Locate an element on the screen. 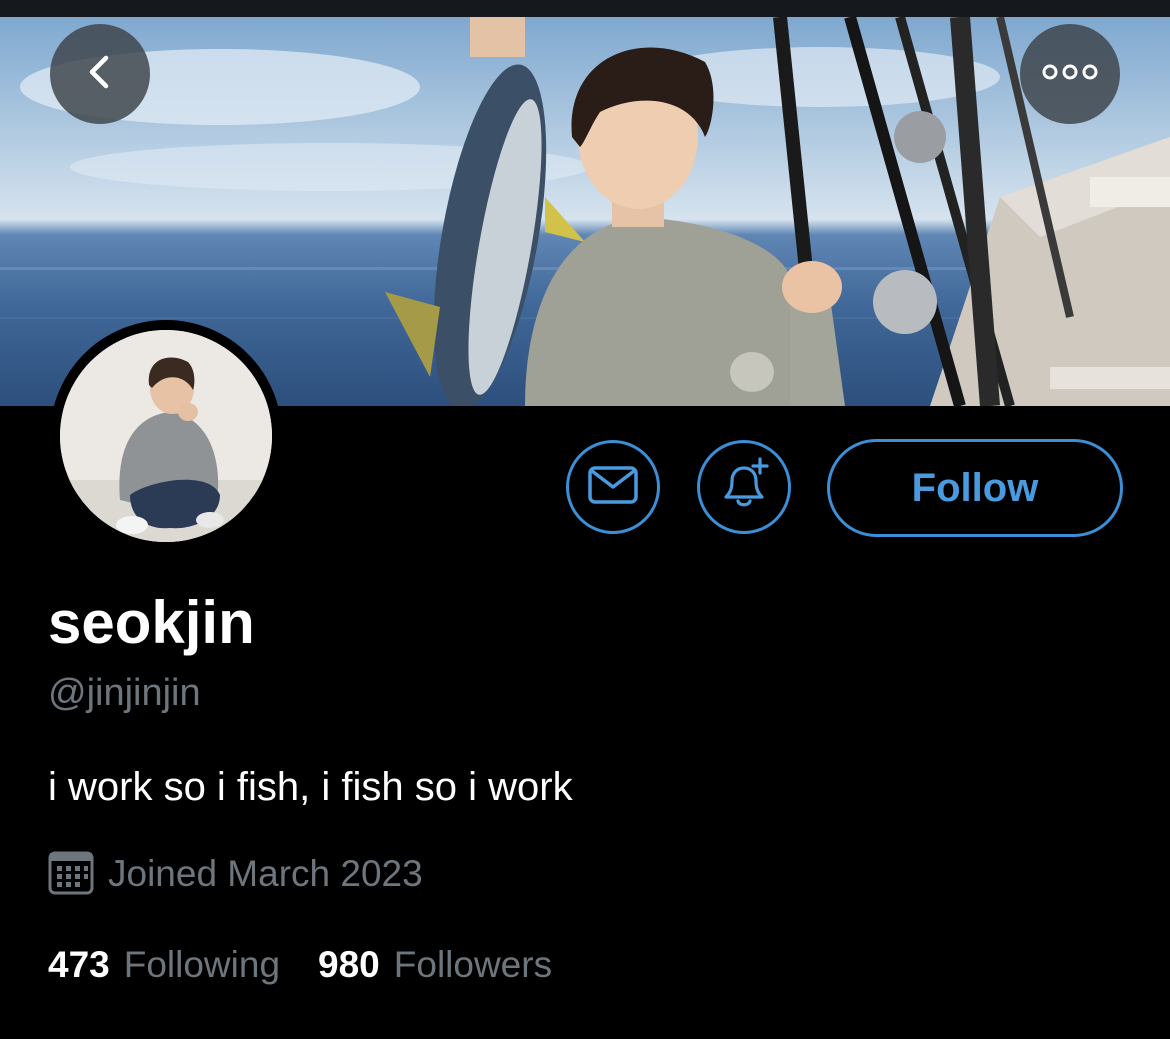 The width and height of the screenshot is (1170, 1039). joined-date-text: Joined March 2023 is located at coordinates (265, 873).